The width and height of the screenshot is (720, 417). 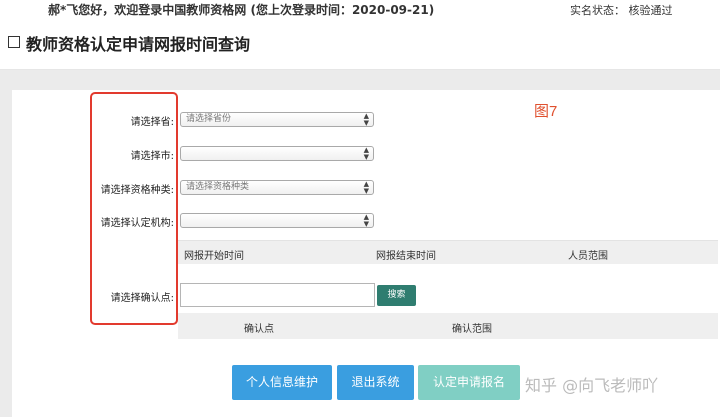 I want to click on column-header-confirm-point: 确认点, so click(x=259, y=329).